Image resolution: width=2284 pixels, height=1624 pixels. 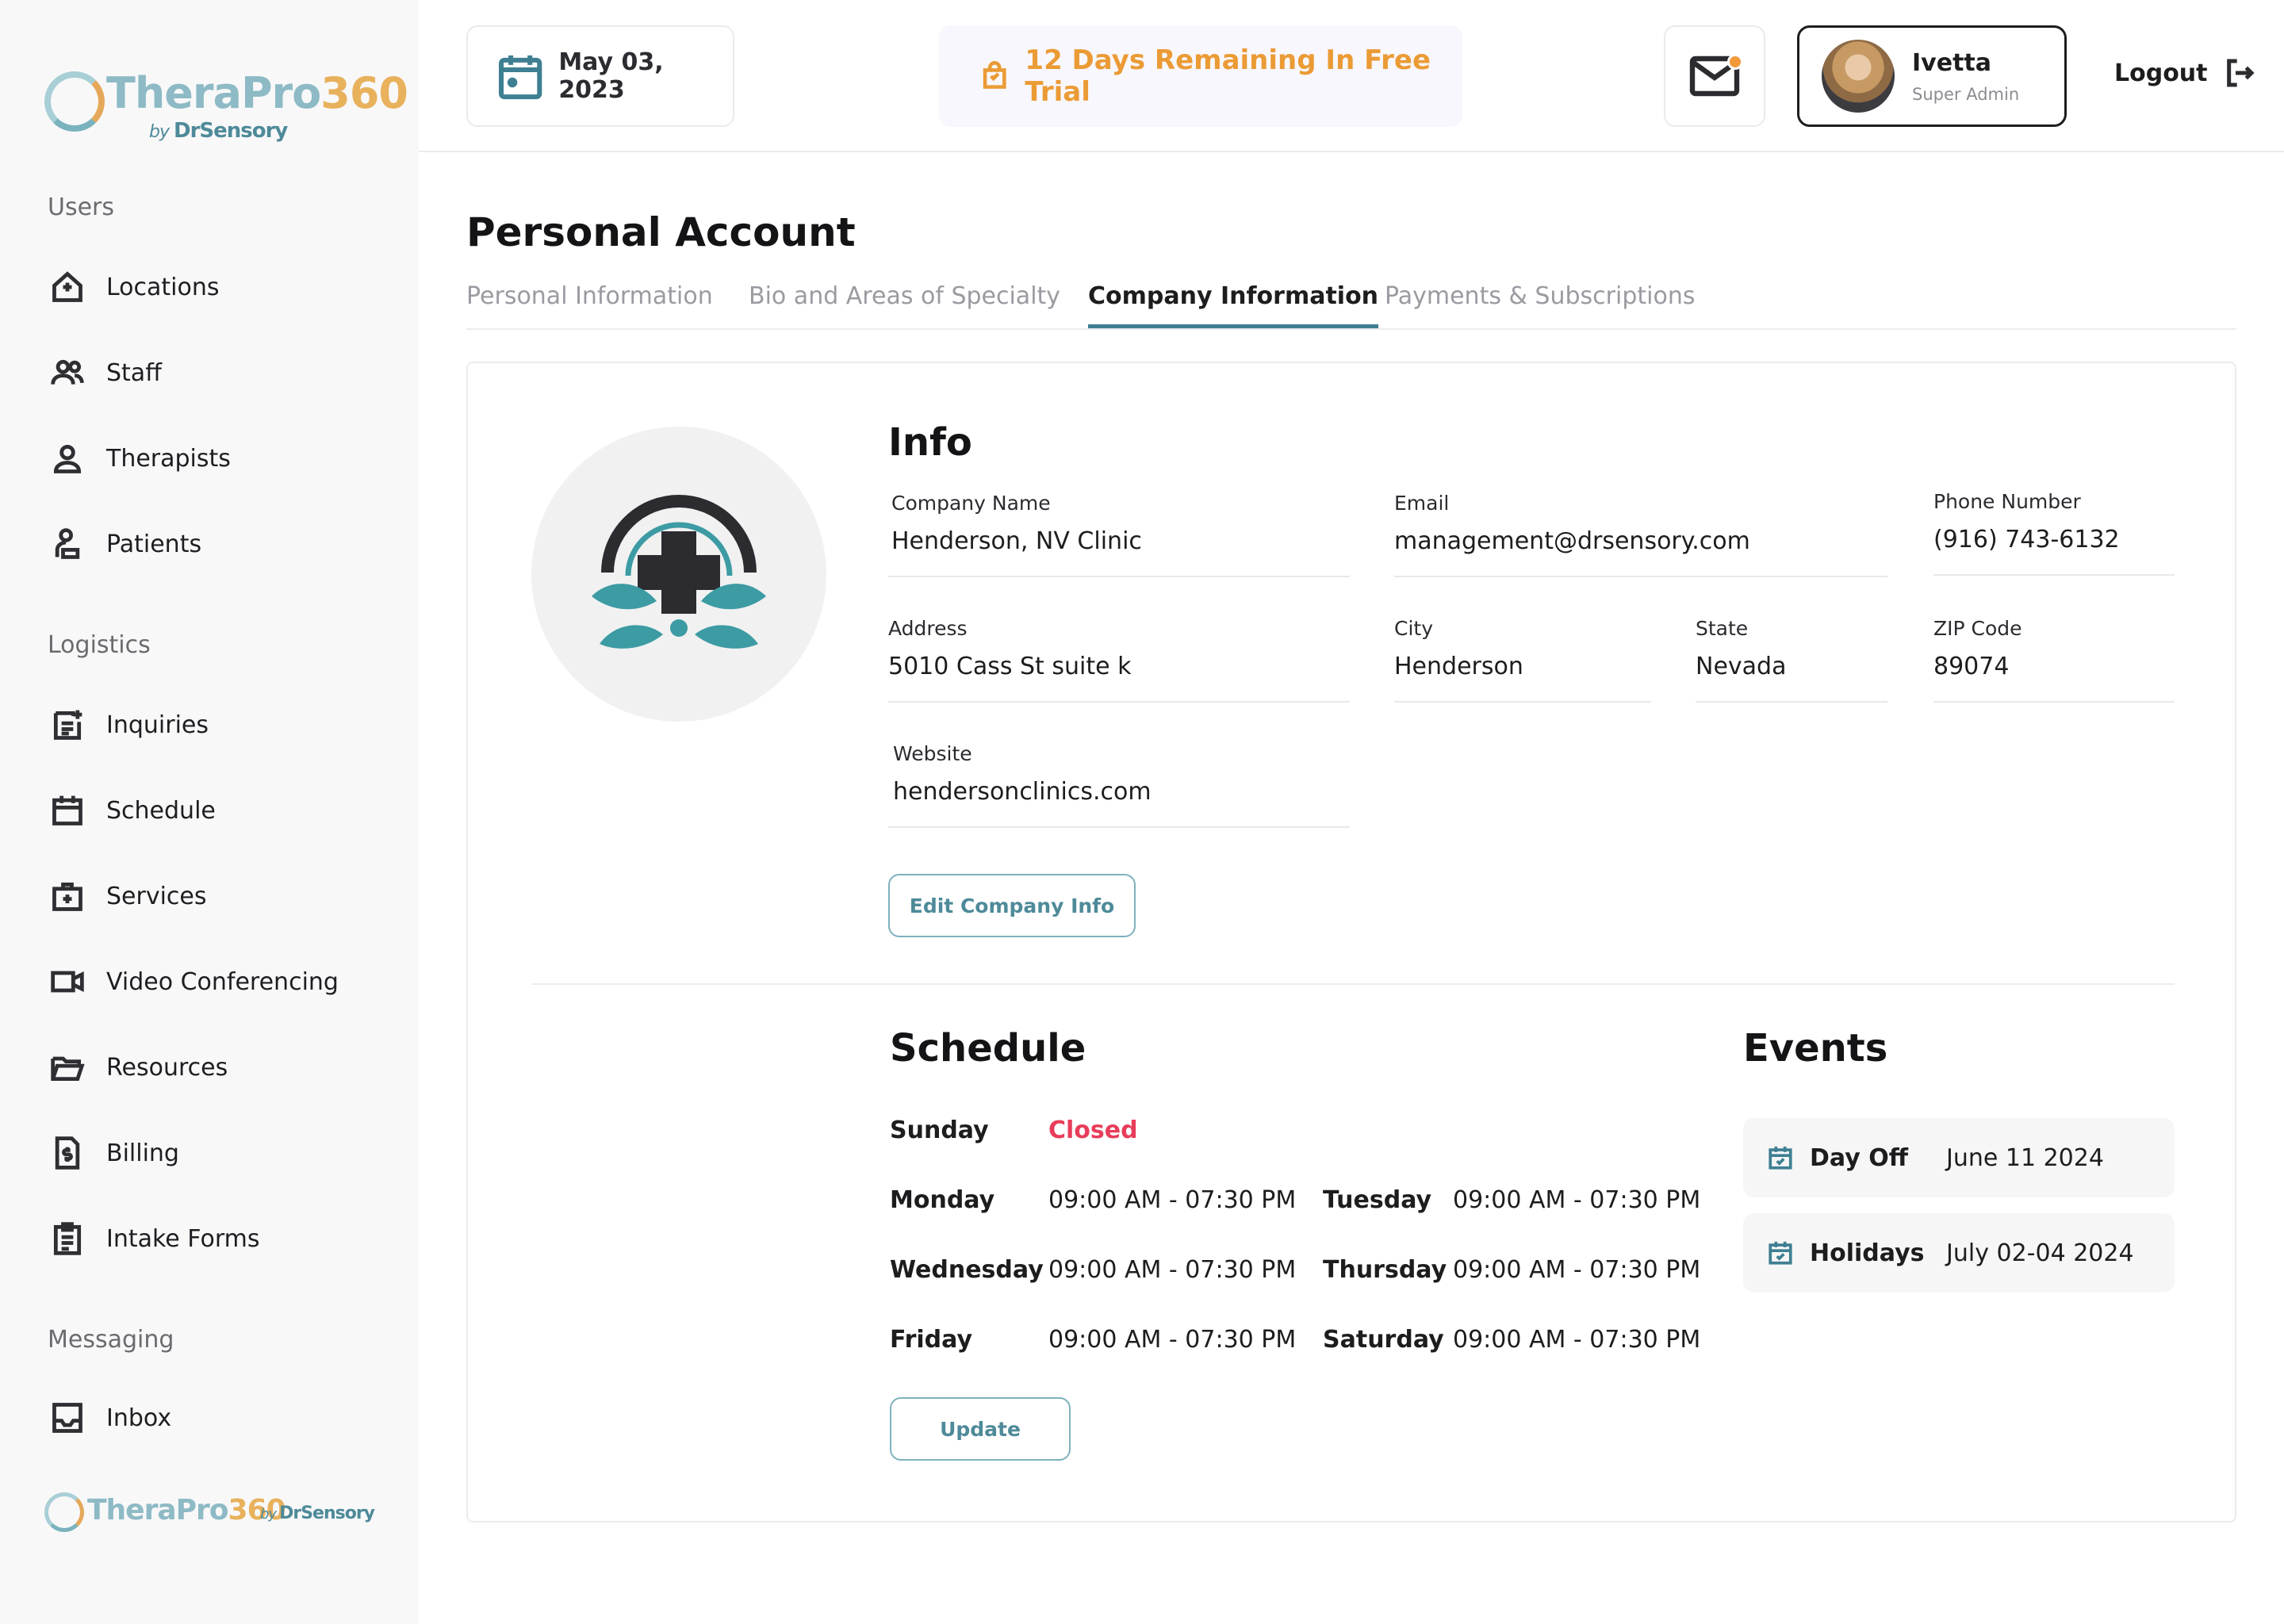 I want to click on sidebar-item-patients: Patients, so click(x=222, y=544).